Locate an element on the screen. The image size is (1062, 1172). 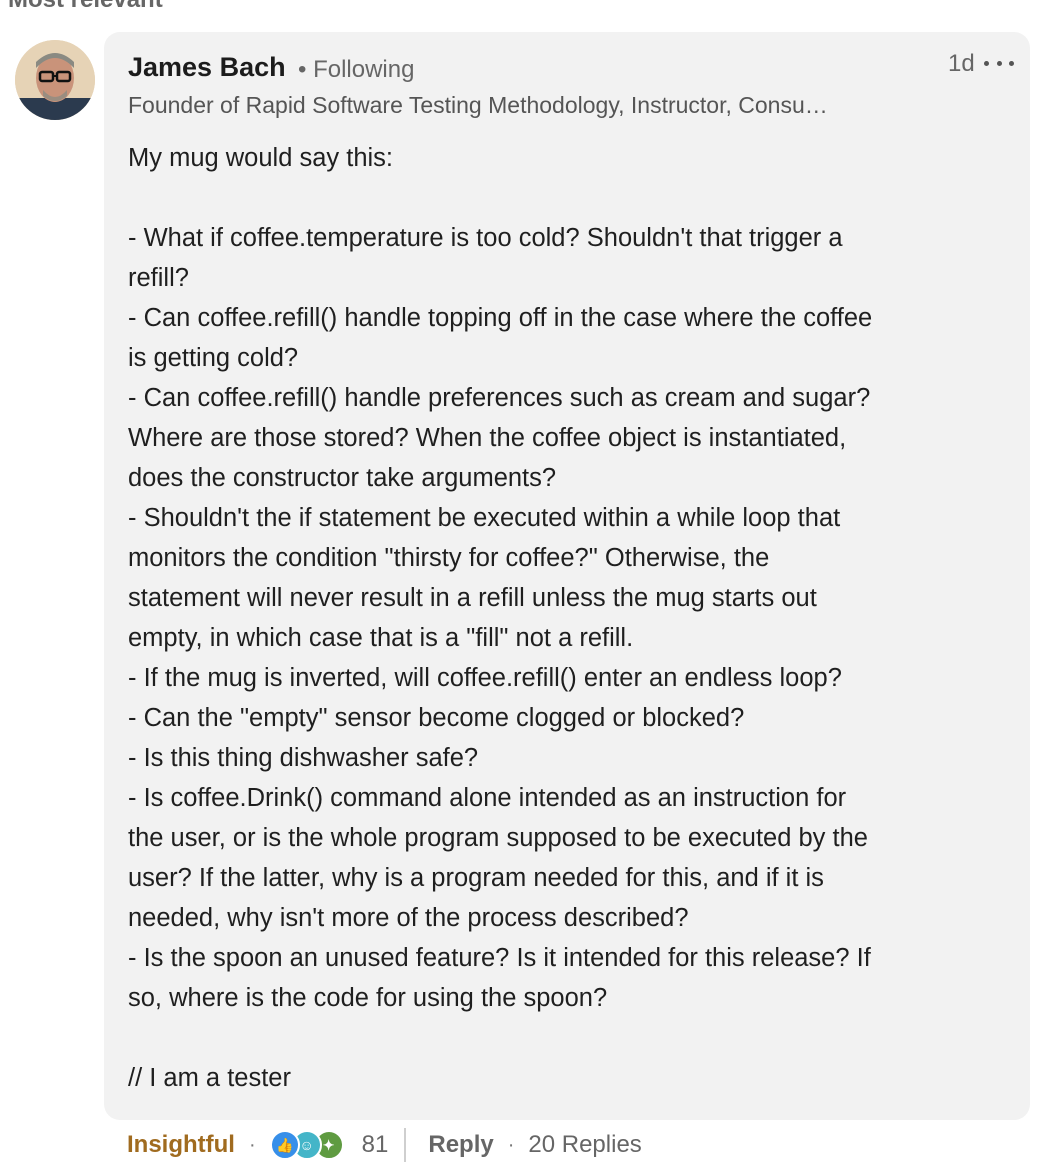
comment-actions: Insightful · 👍 ☺ ✦ 81 Reply · 20 Replies is located at coordinates (384, 1145).